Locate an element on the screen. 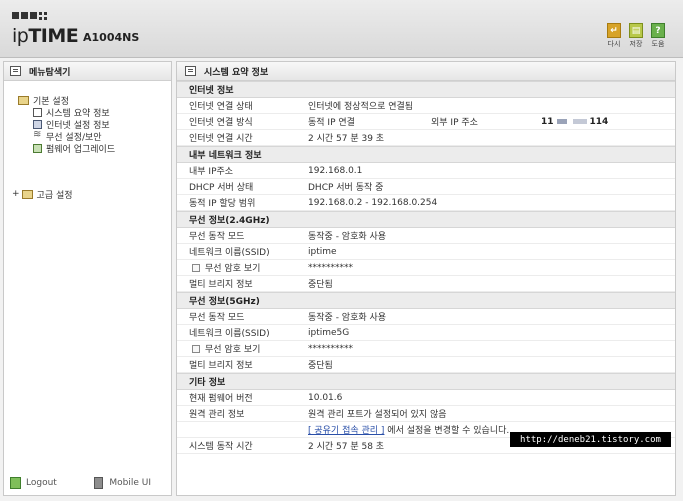 This screenshot has width=683, height=501. mobile-icon is located at coordinates (99, 483).